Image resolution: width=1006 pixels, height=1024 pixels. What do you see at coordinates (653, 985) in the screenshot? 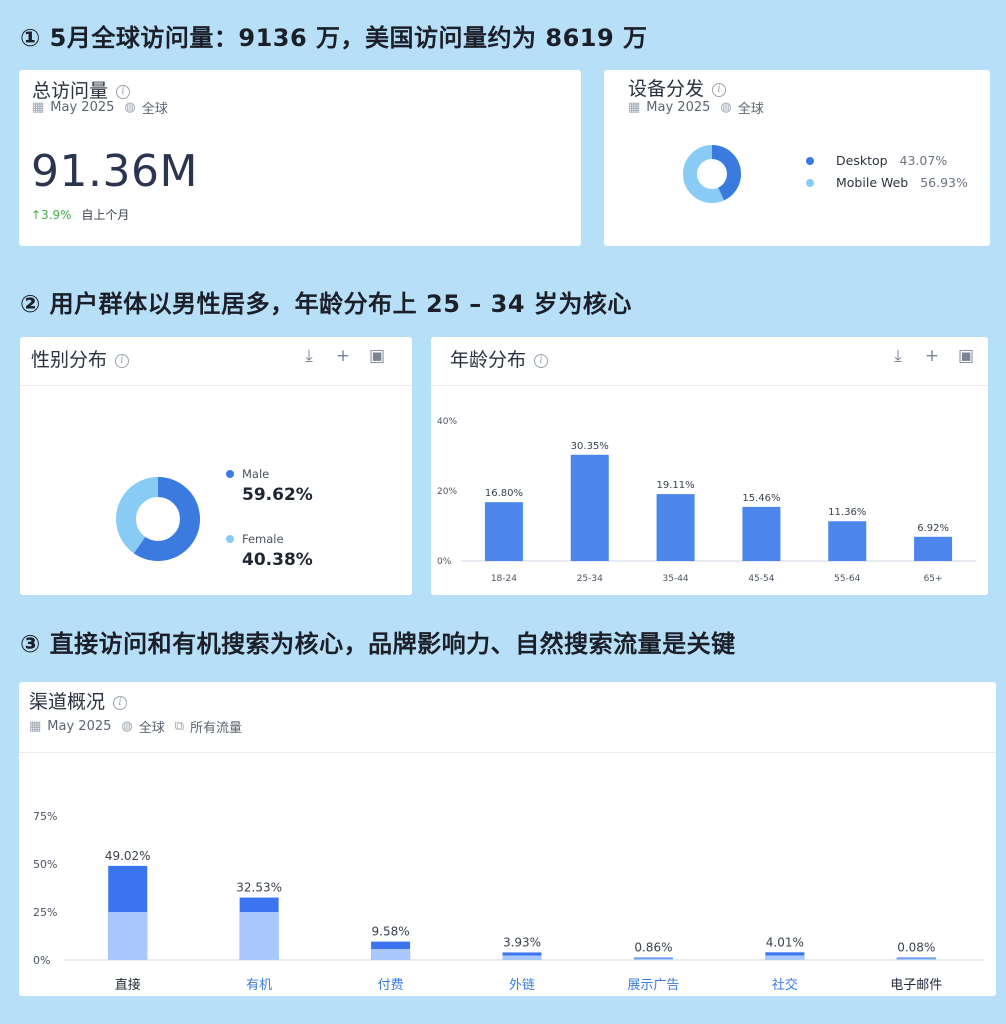
I see `x-tick-label: 展示广告` at bounding box center [653, 985].